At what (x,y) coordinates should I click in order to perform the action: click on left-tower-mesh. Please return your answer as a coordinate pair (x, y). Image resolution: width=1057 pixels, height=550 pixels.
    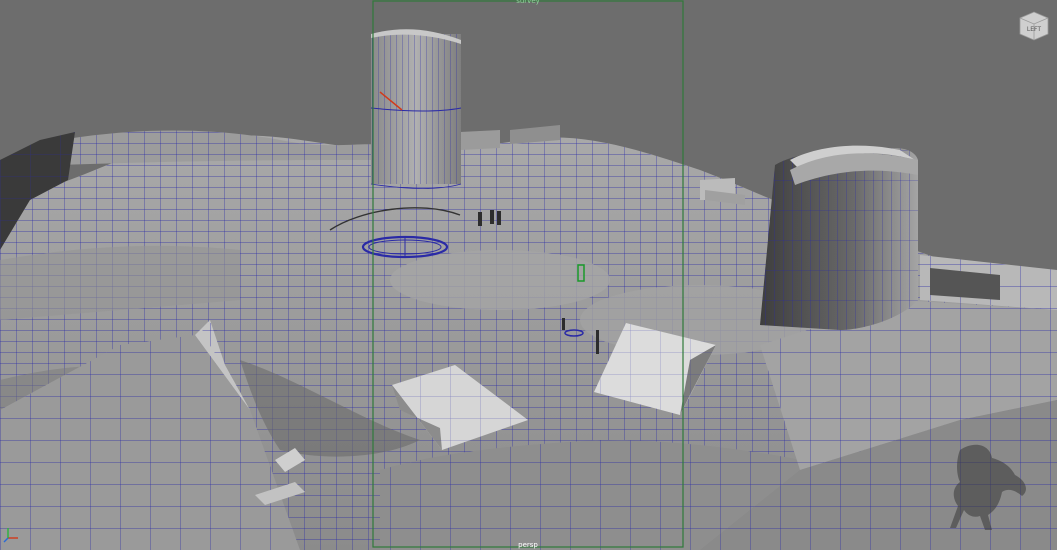
    Looking at the image, I should click on (416, 109).